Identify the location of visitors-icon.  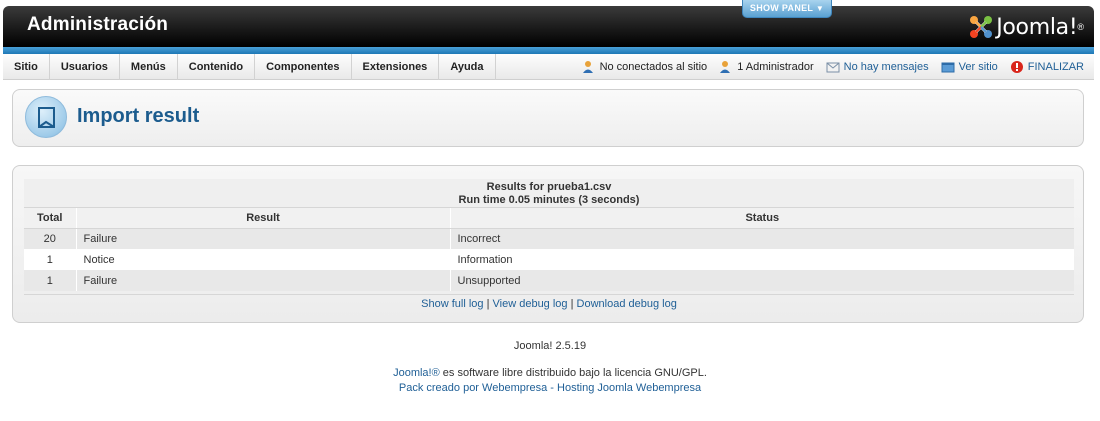
(589, 67).